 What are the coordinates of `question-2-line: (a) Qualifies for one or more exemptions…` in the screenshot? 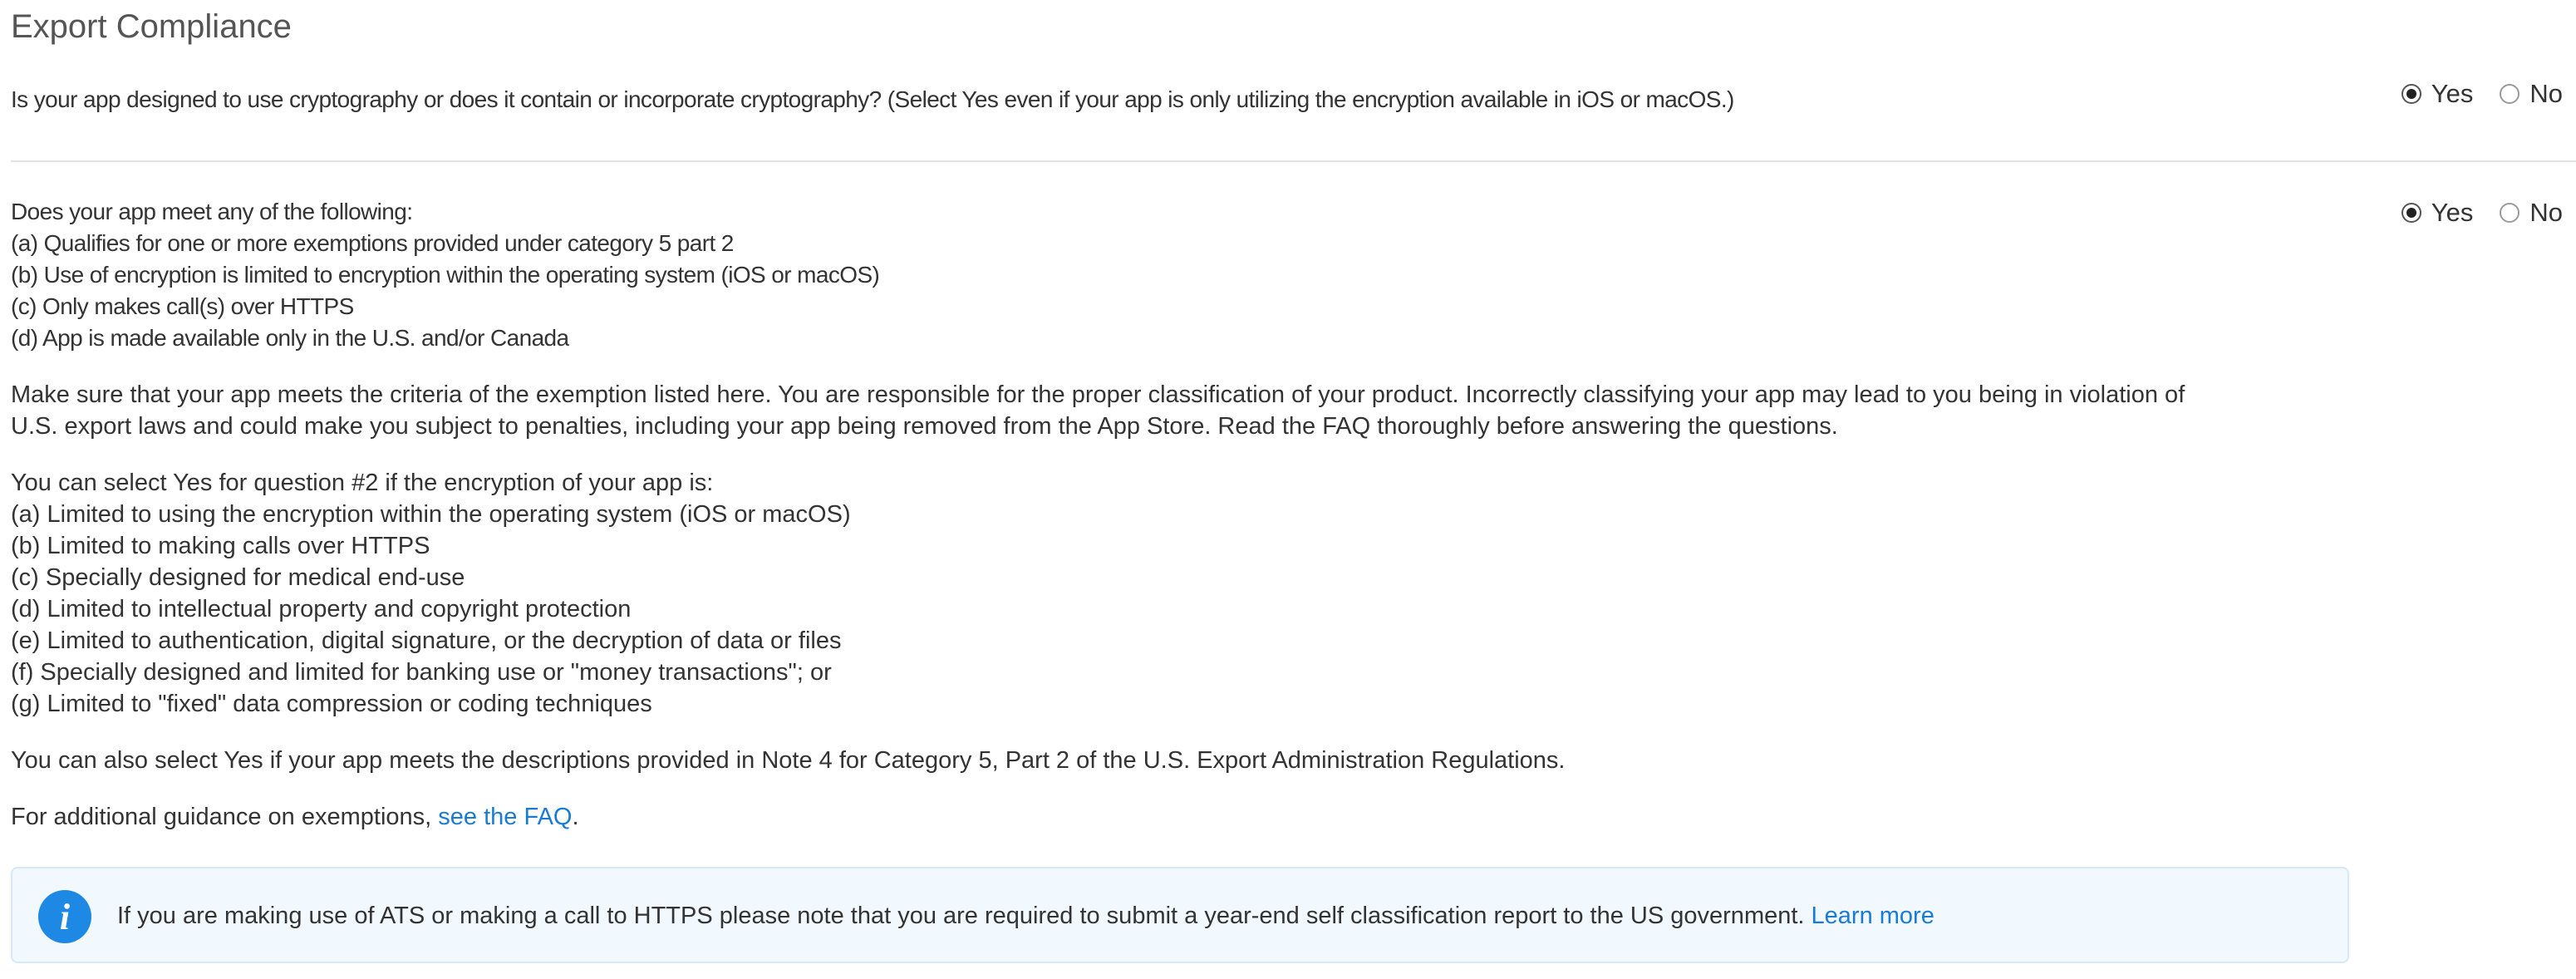 It's located at (372, 243).